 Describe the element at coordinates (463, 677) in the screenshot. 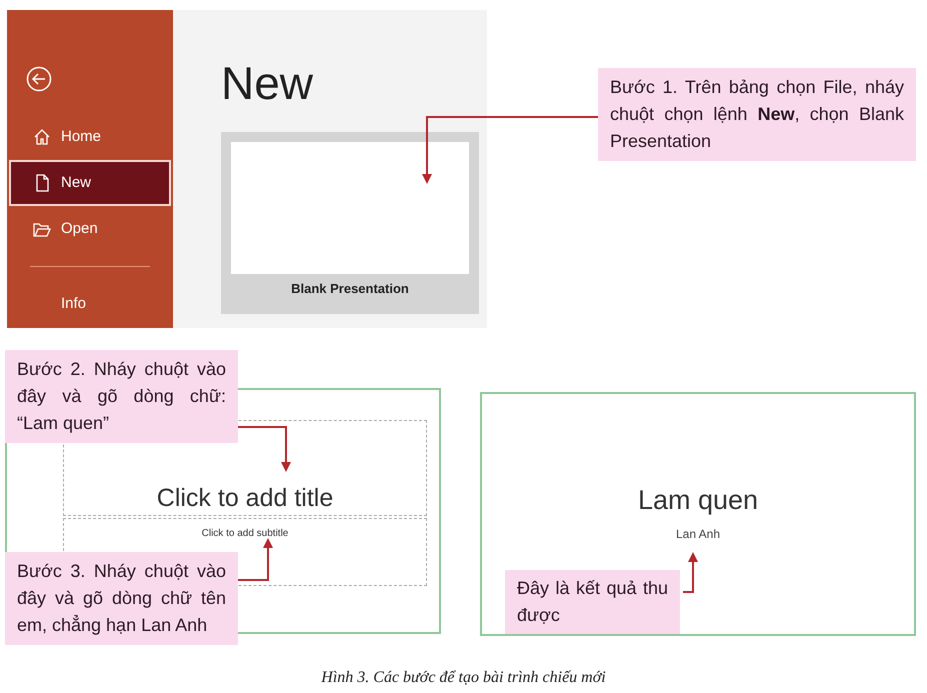

I see `figure-caption: Hình 3. Các bước để tạo bài trình chiếu mới` at that location.